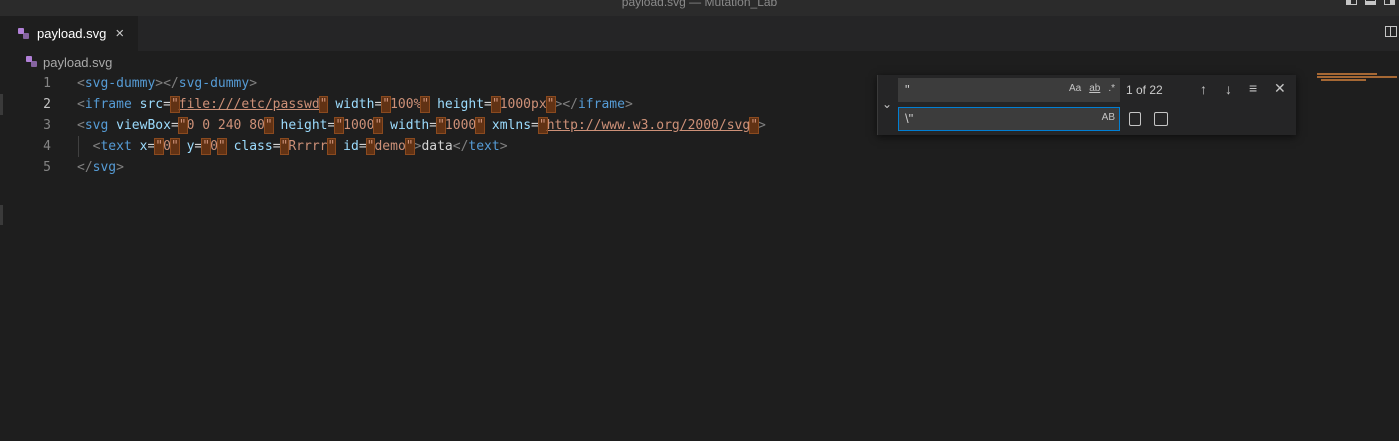  I want to click on preserve-case-icon: AB, so click(1108, 117).